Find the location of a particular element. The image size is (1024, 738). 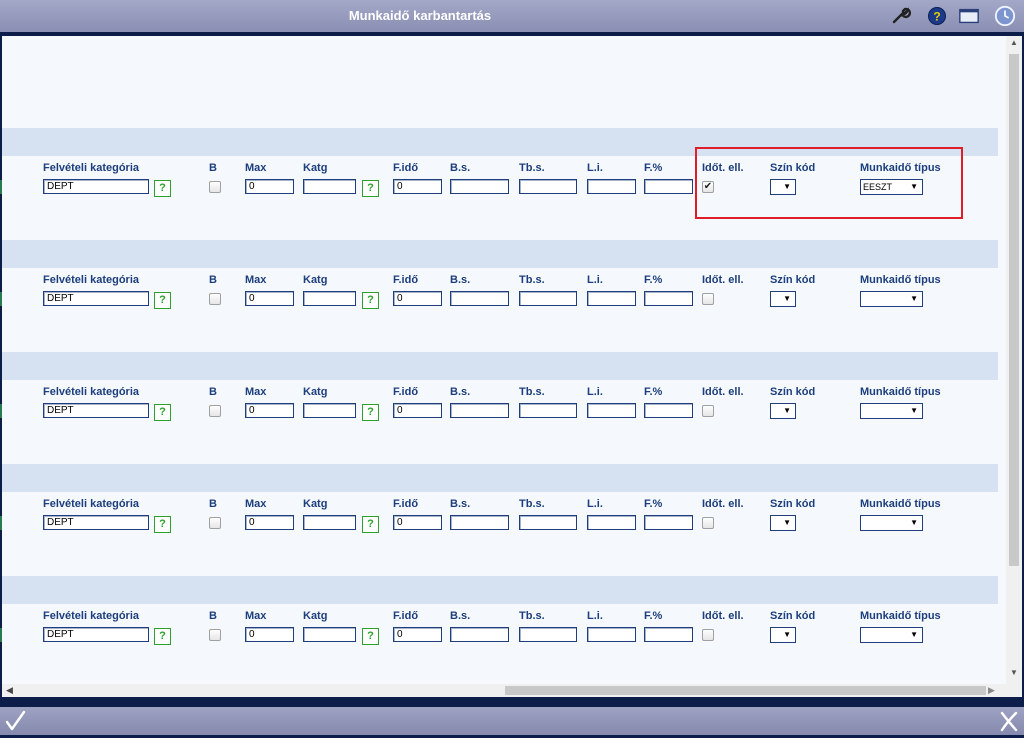

help-icon: ? is located at coordinates (937, 16).